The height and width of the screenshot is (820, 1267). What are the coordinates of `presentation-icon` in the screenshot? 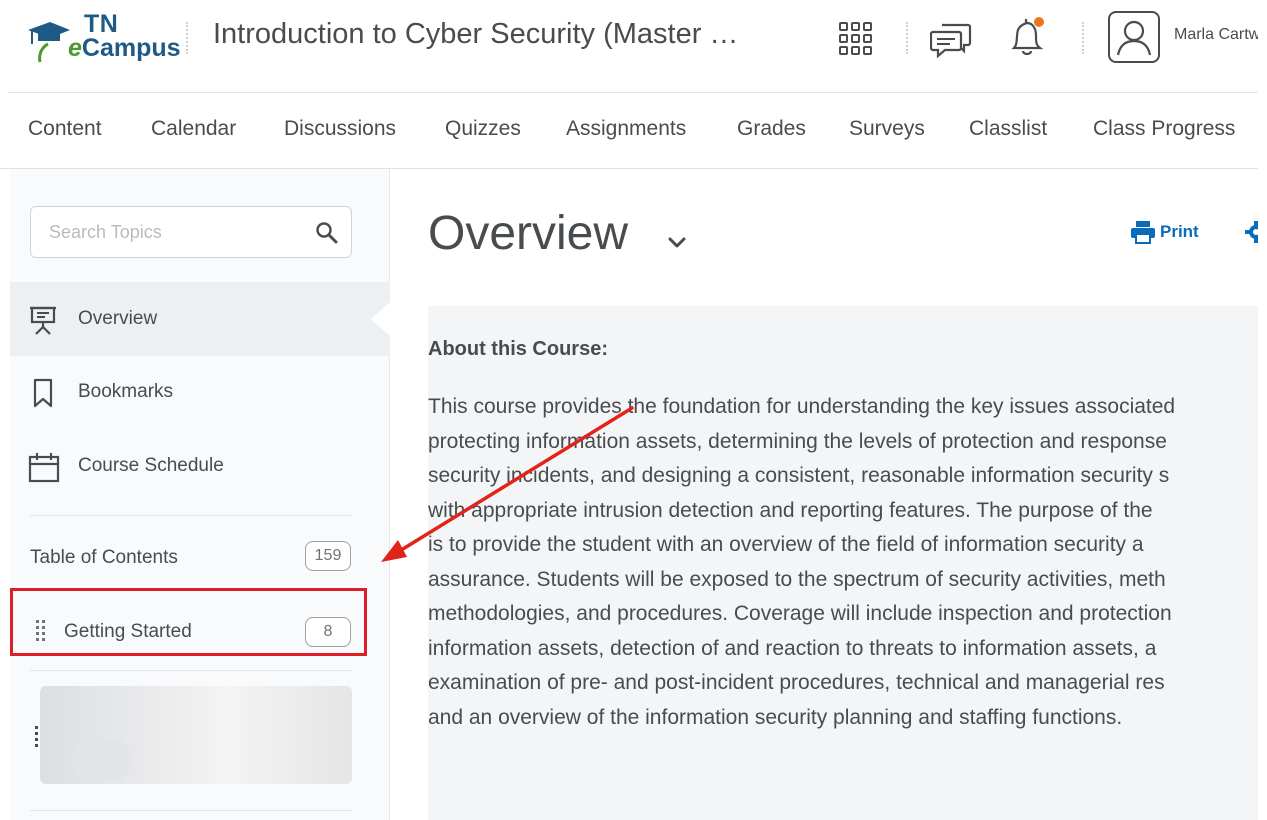 It's located at (43, 320).